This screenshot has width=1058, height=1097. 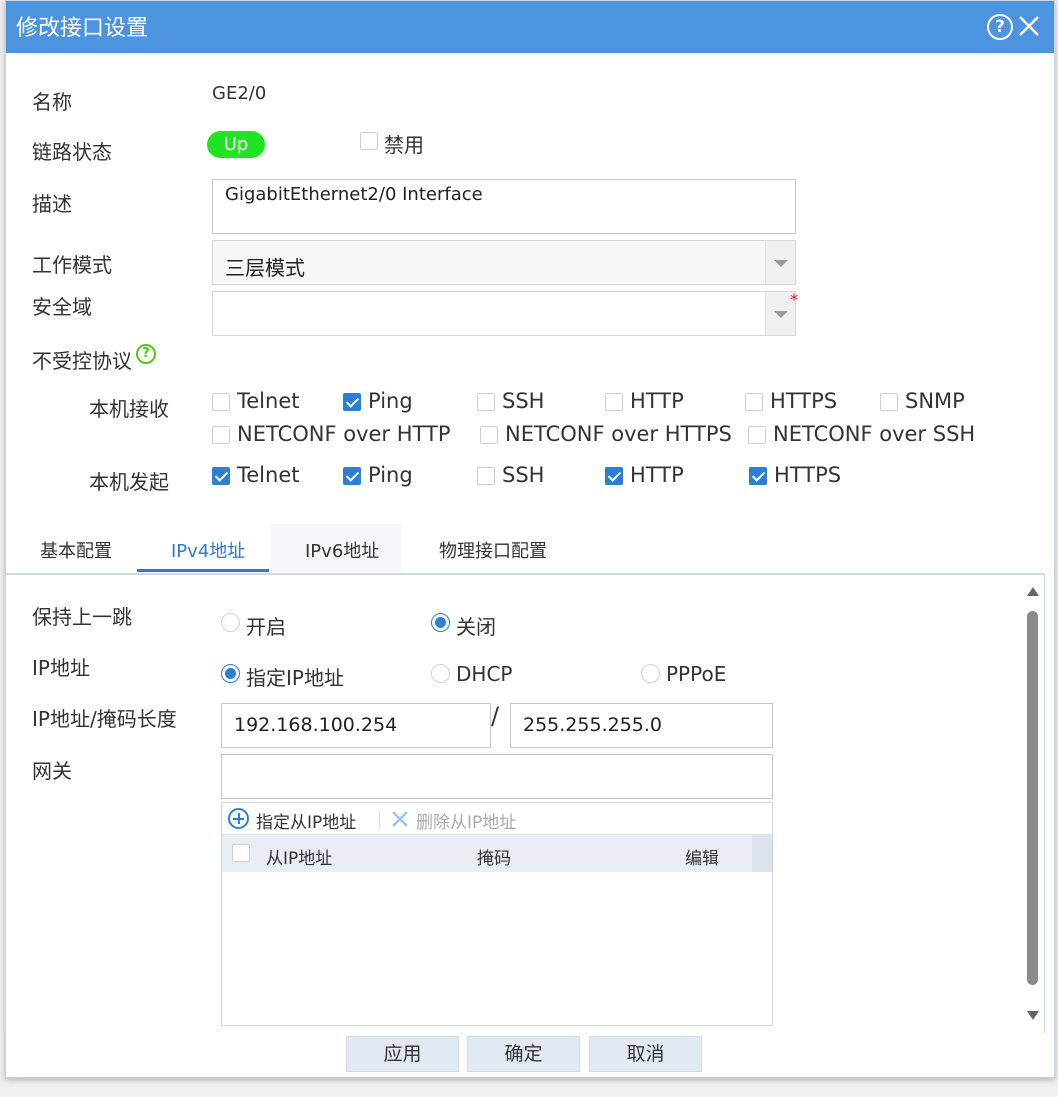 I want to click on receive-ssh-checkbox, so click(x=486, y=402).